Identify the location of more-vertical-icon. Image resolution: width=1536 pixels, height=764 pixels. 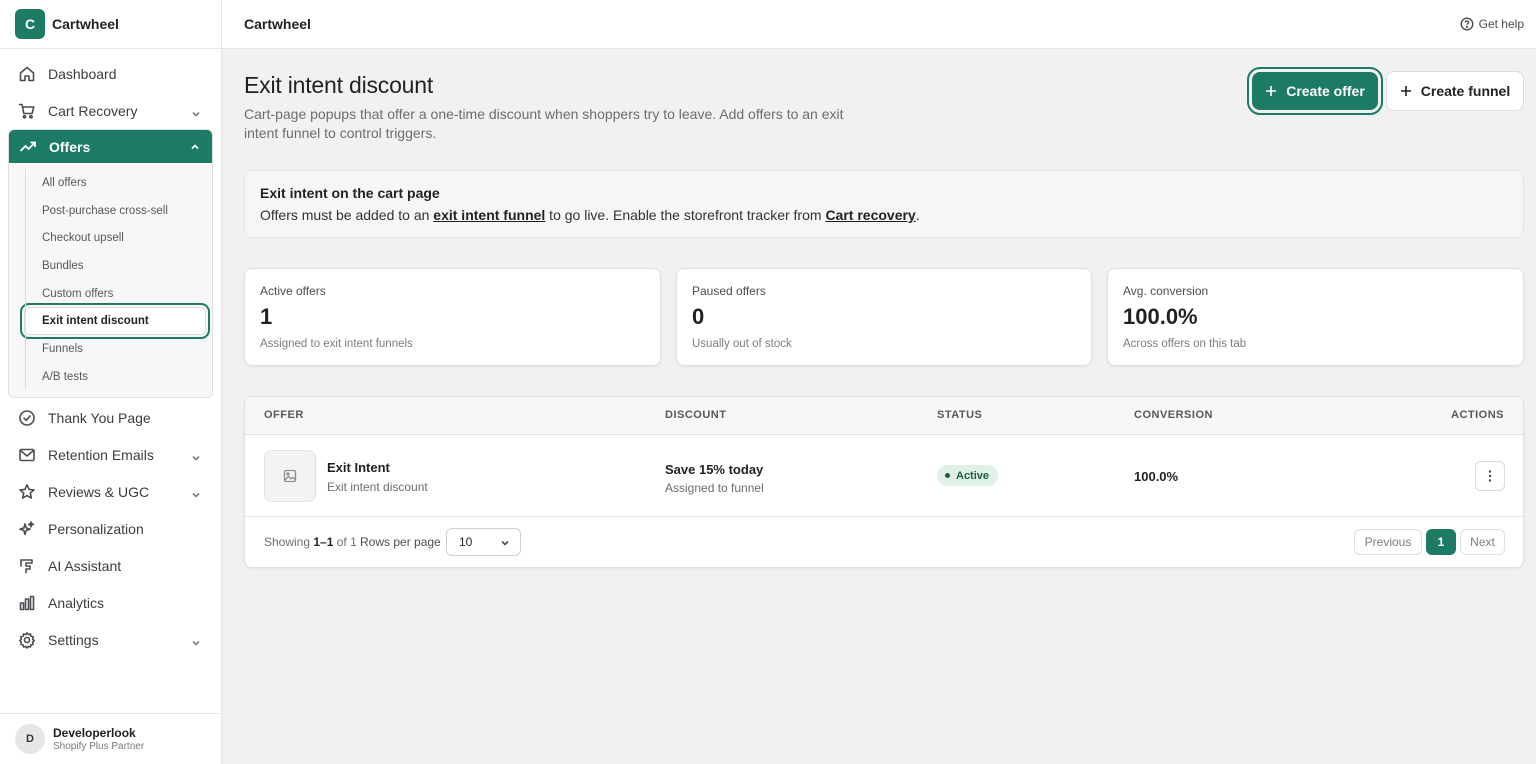
(1490, 476).